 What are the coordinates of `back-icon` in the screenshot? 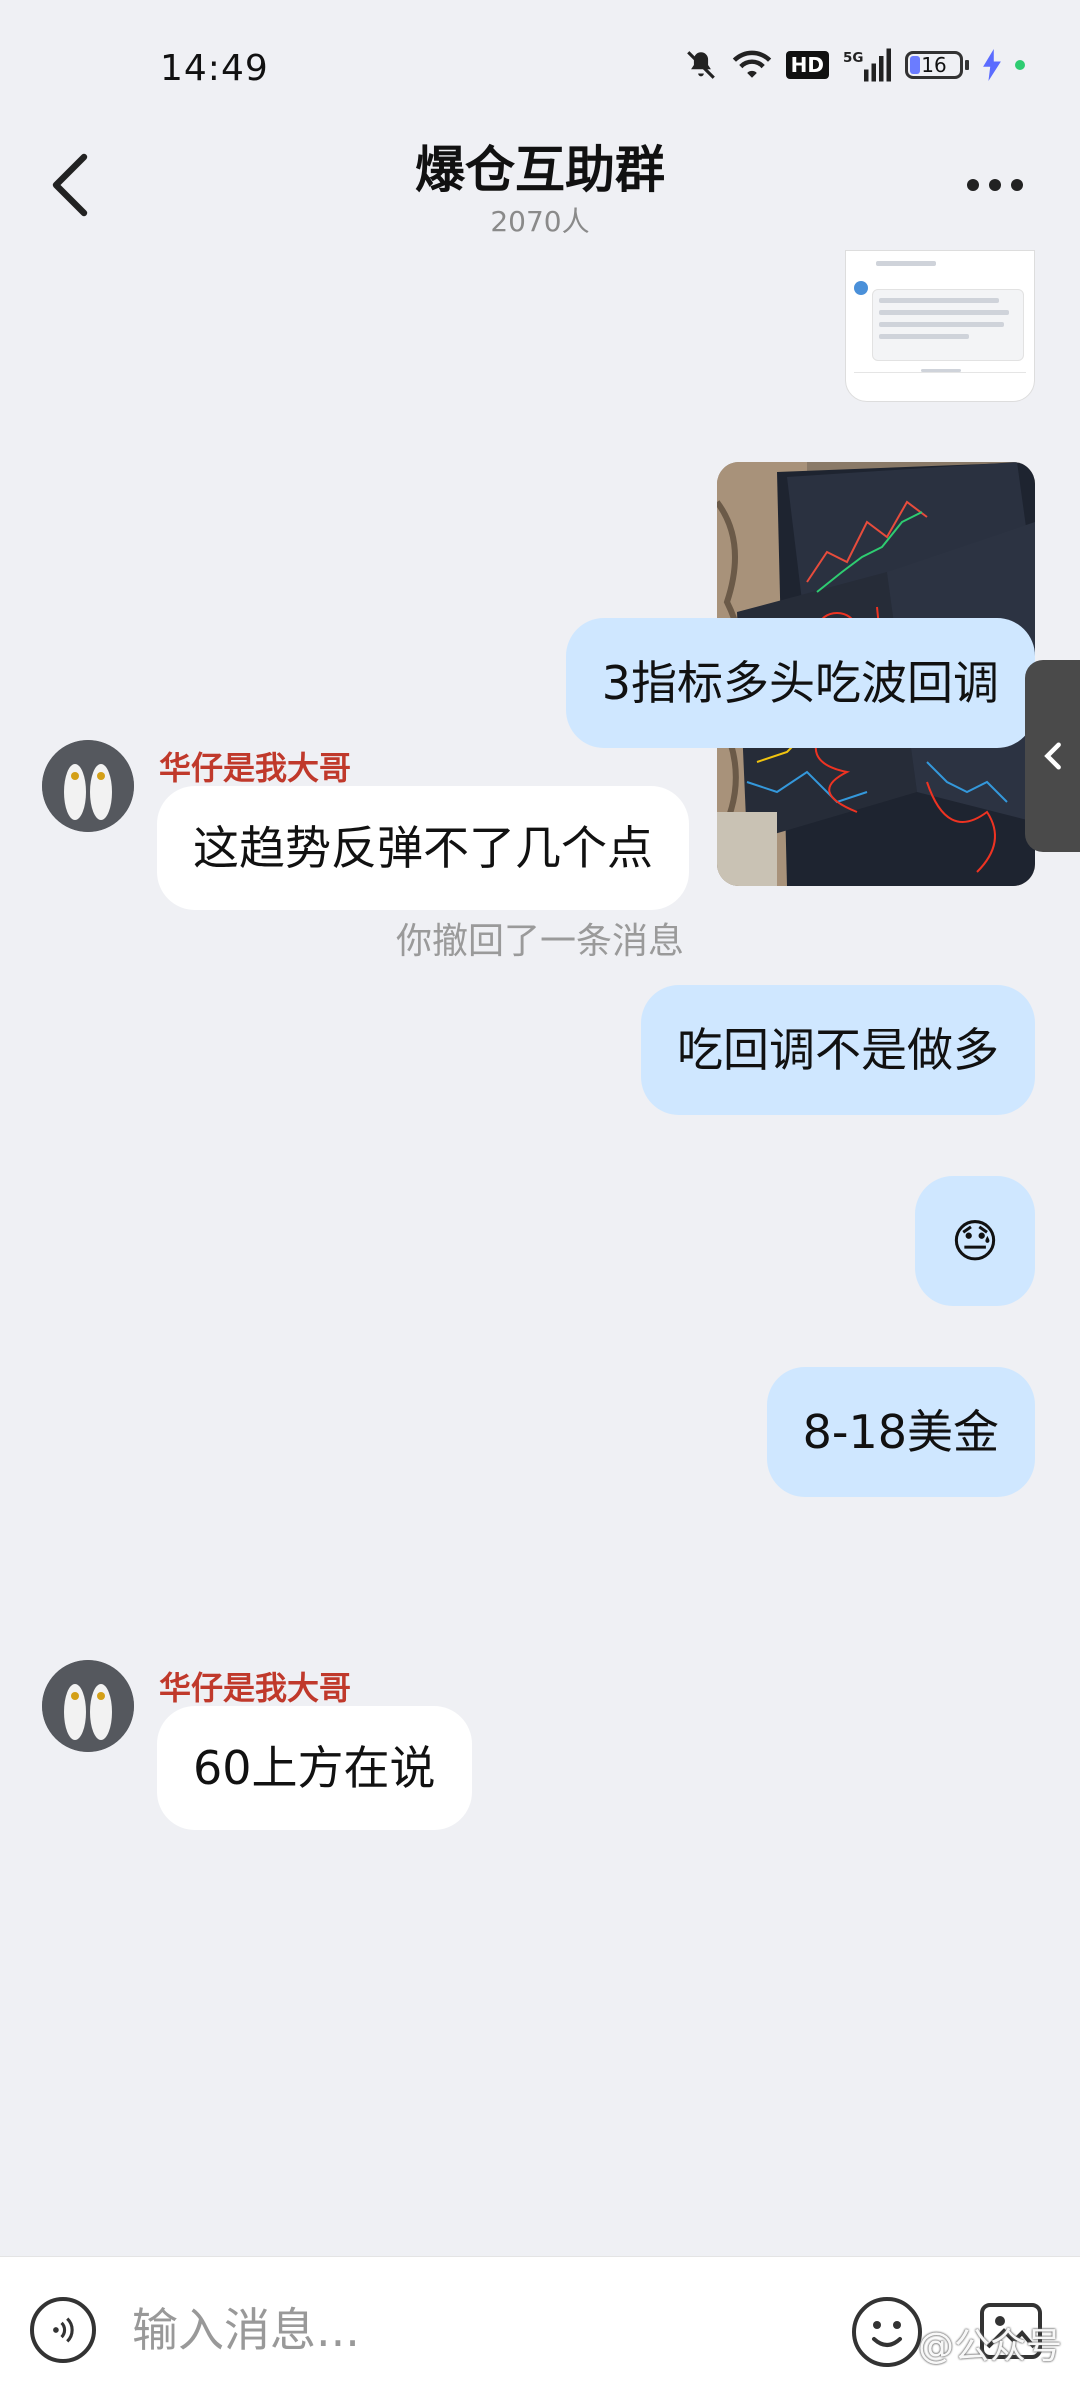 It's located at (70, 185).